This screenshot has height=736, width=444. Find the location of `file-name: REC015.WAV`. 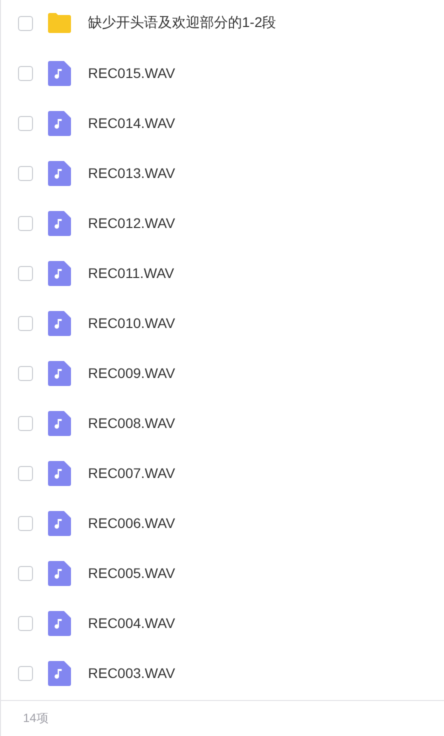

file-name: REC015.WAV is located at coordinates (132, 73).